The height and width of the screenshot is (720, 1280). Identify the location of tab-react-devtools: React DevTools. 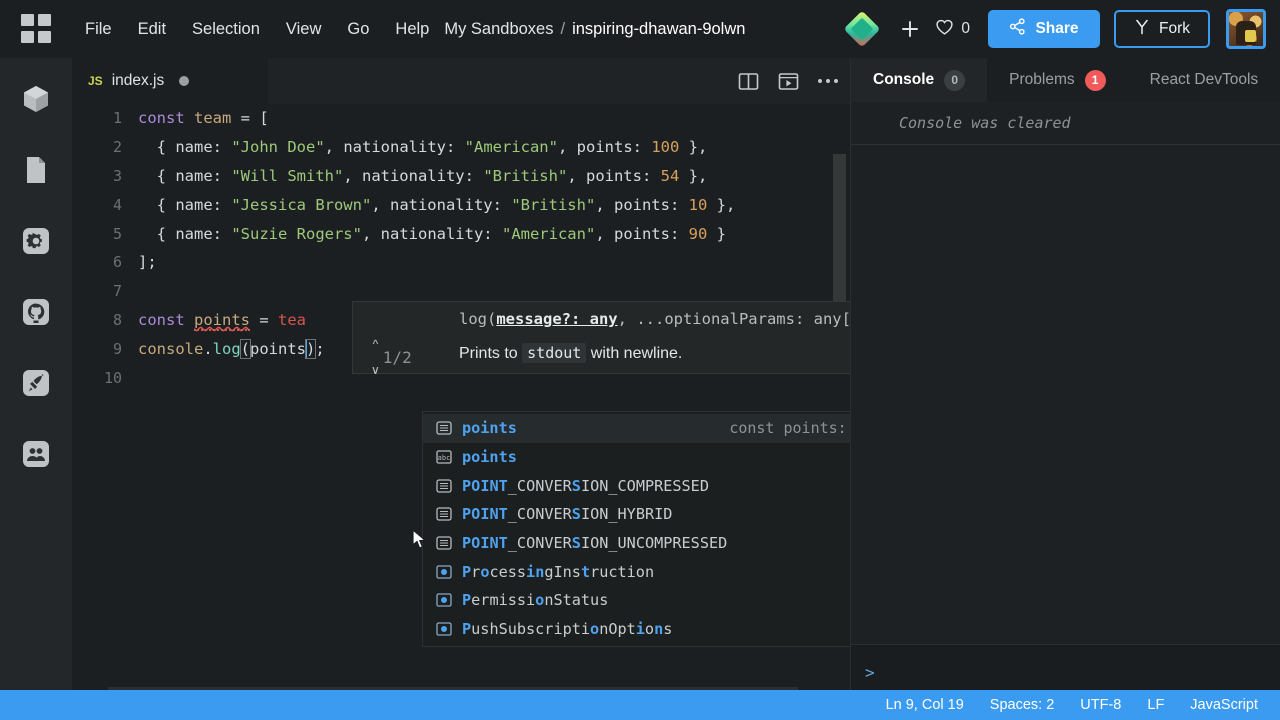
(1204, 80).